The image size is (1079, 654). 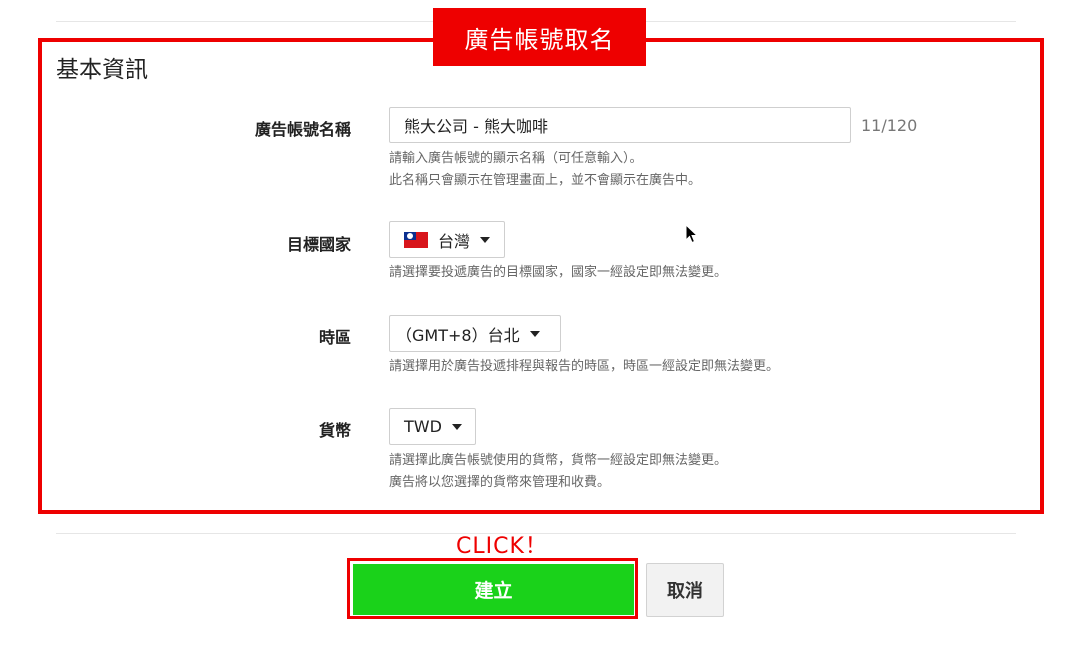 I want to click on timezone-label: 時區, so click(x=334, y=337).